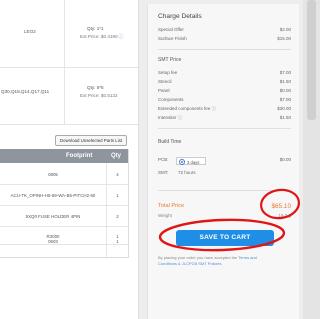 The image size is (320, 319). Describe the element at coordinates (91, 140) in the screenshot. I see `download-unselected-parts-button: Download Unselected Parts List` at that location.